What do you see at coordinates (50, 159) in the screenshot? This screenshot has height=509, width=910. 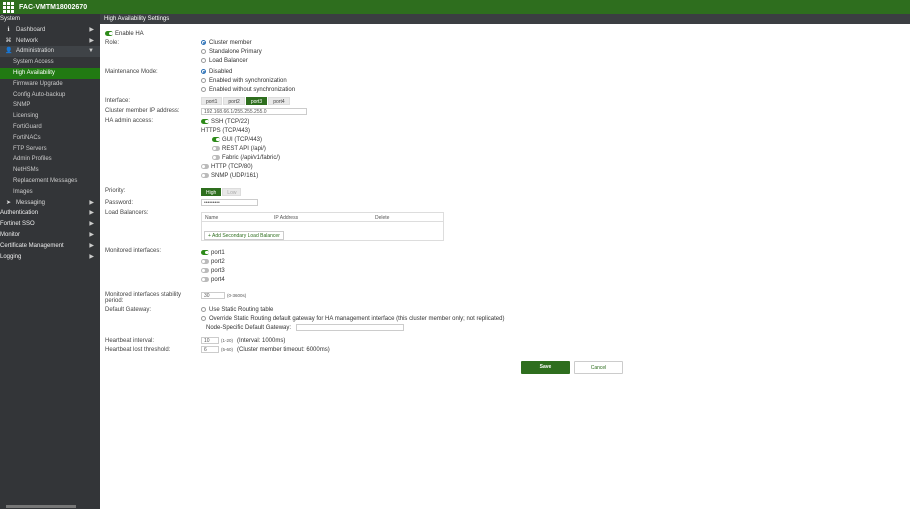 I see `sidebar-item-admin-profiles: Admin Profiles` at bounding box center [50, 159].